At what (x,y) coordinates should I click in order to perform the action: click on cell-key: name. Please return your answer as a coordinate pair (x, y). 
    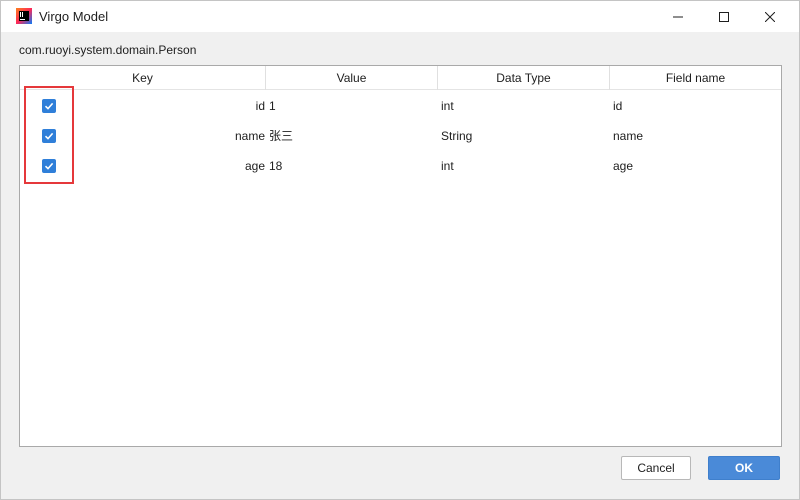
    Looking at the image, I should click on (249, 136).